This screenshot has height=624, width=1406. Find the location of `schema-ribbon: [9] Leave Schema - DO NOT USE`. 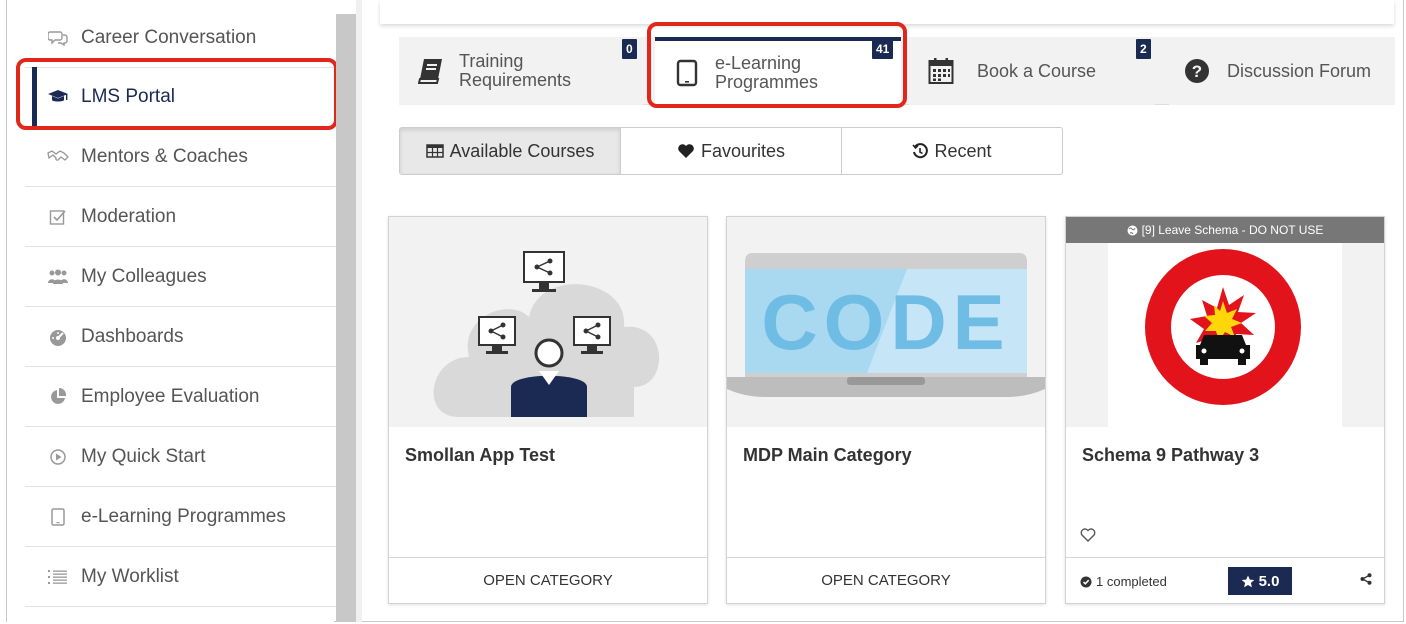

schema-ribbon: [9] Leave Schema - DO NOT USE is located at coordinates (1225, 230).